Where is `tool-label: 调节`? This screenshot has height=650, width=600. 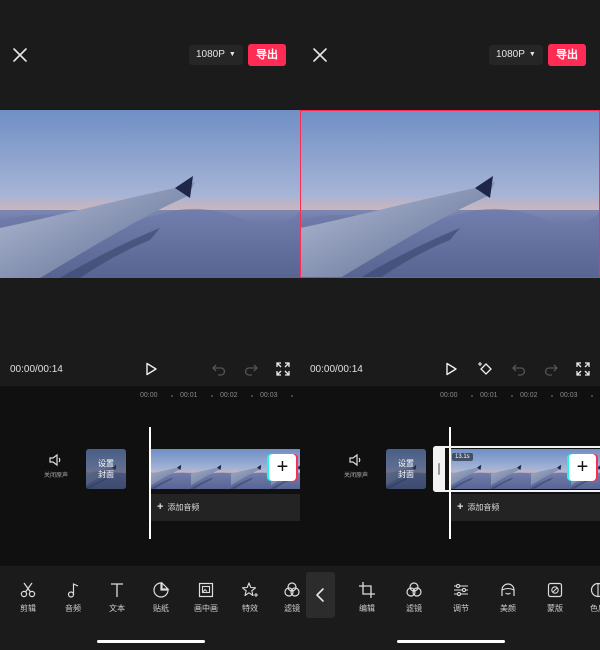
tool-label: 调节 is located at coordinates (461, 608).